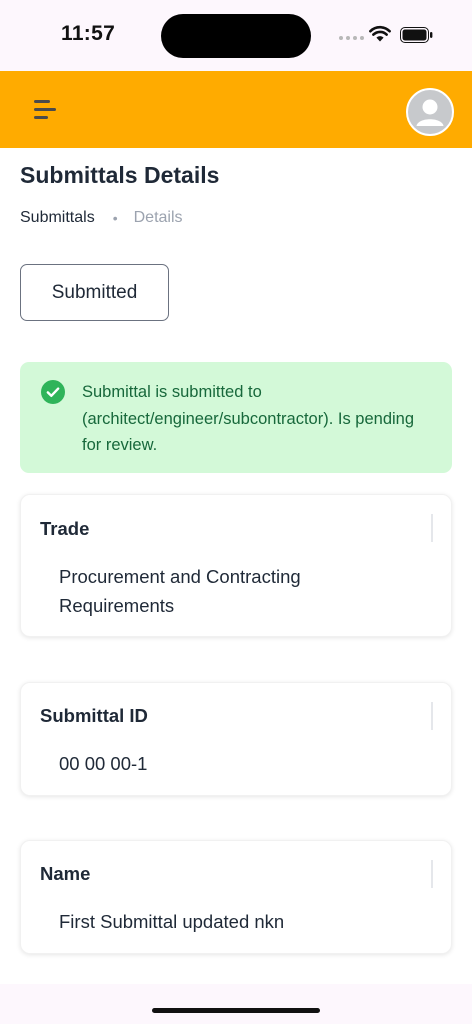 This screenshot has height=1024, width=472. Describe the element at coordinates (236, 36) in the screenshot. I see `dynamic-island` at that location.